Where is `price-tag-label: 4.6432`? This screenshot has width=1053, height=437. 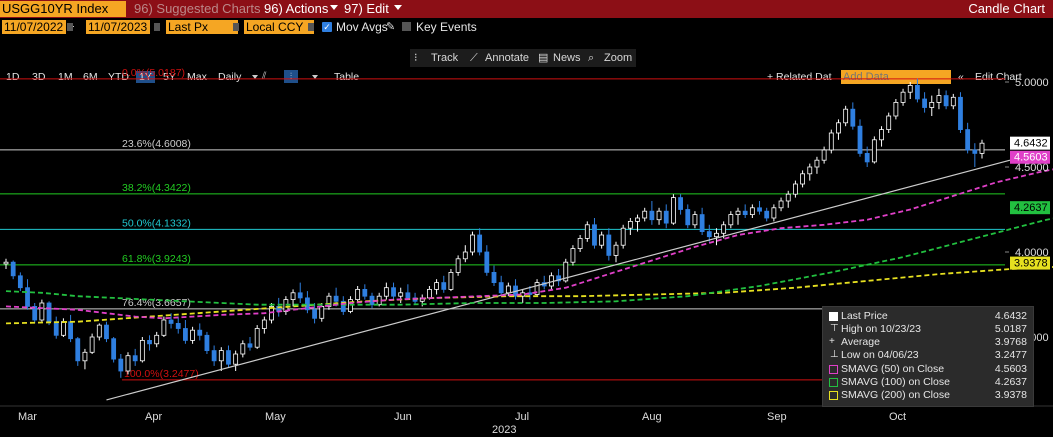
price-tag-label: 4.6432 is located at coordinates (1031, 144).